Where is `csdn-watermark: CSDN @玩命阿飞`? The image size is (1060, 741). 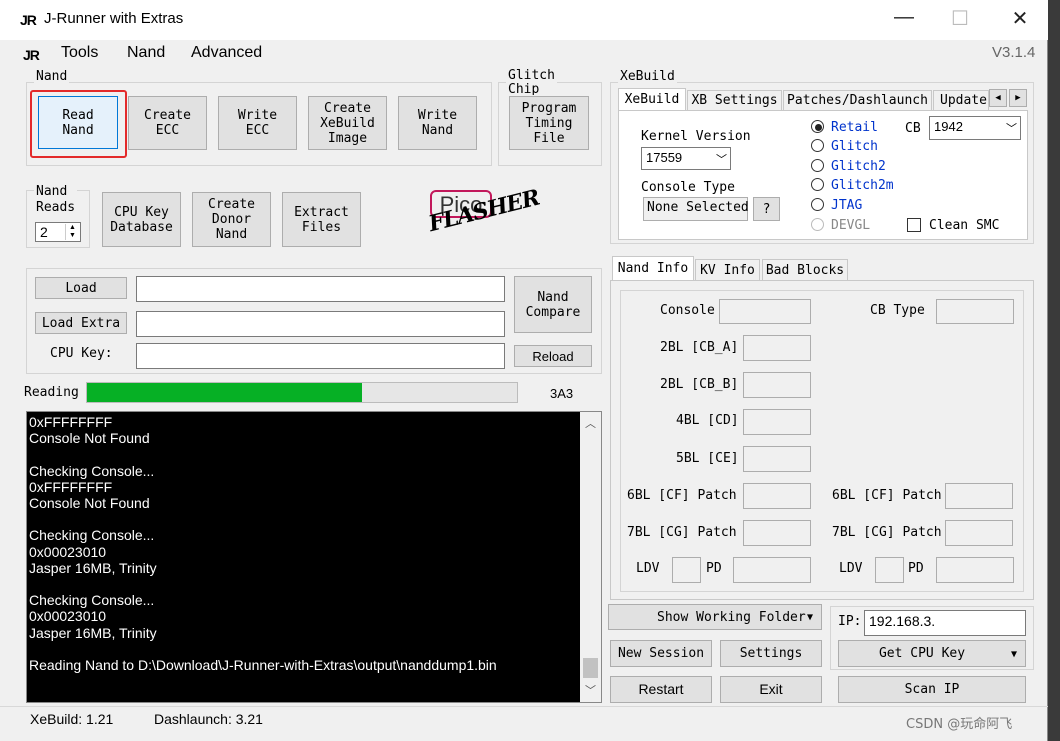 csdn-watermark: CSDN @玩命阿飞 is located at coordinates (959, 724).